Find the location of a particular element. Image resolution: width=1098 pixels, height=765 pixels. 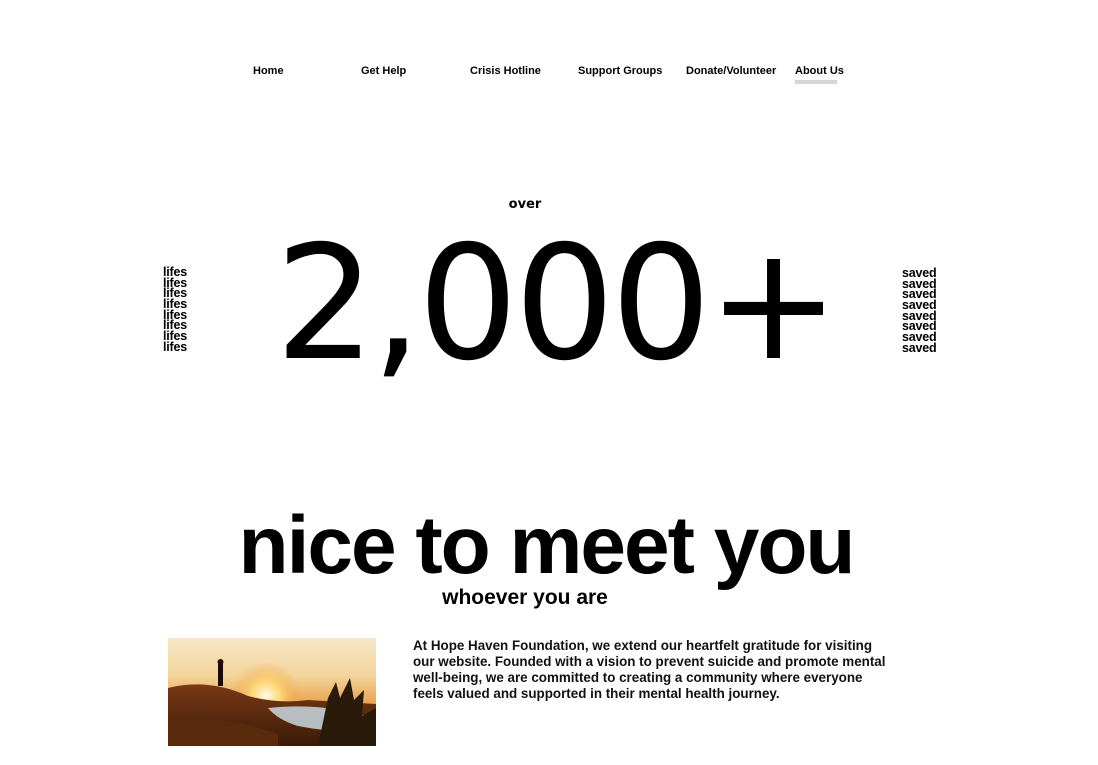

hero-headline: nice to meet you is located at coordinates (546, 545).